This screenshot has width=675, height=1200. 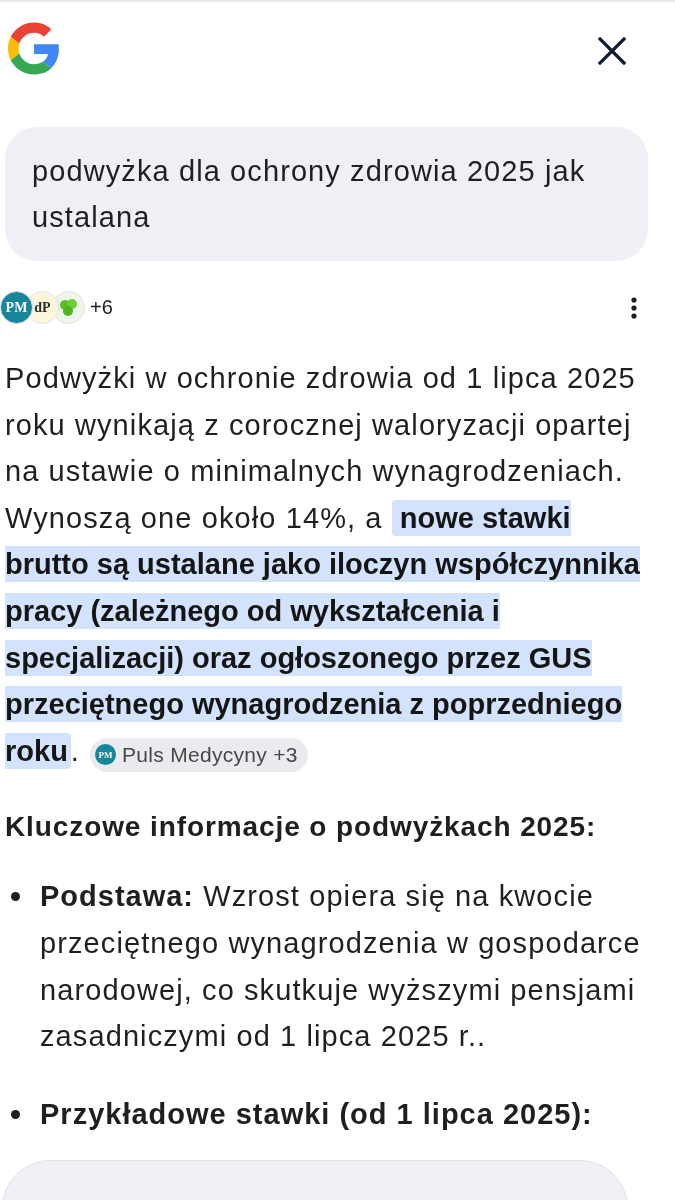 I want to click on source-chip: PM Puls Medycyny +3, so click(x=199, y=754).